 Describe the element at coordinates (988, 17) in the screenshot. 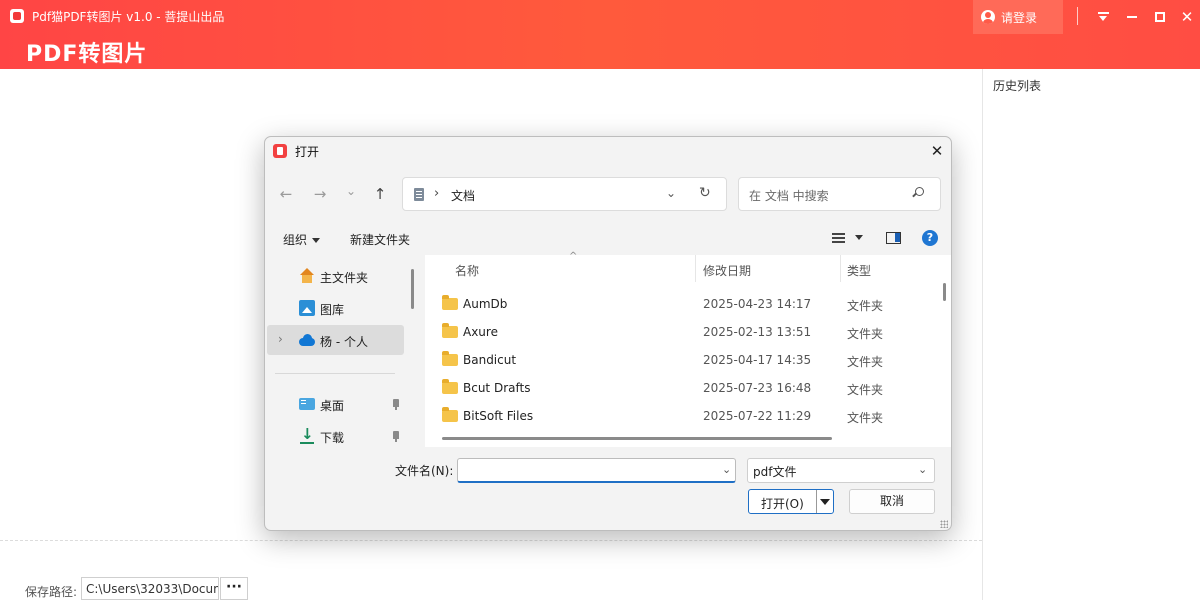

I see `user-icon` at that location.